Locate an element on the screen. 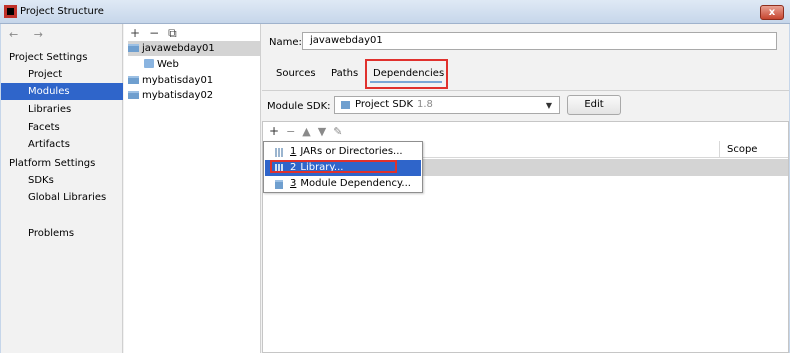  dependencies-toolbar: + − ▲ ▼ ✎ is located at coordinates (309, 131).